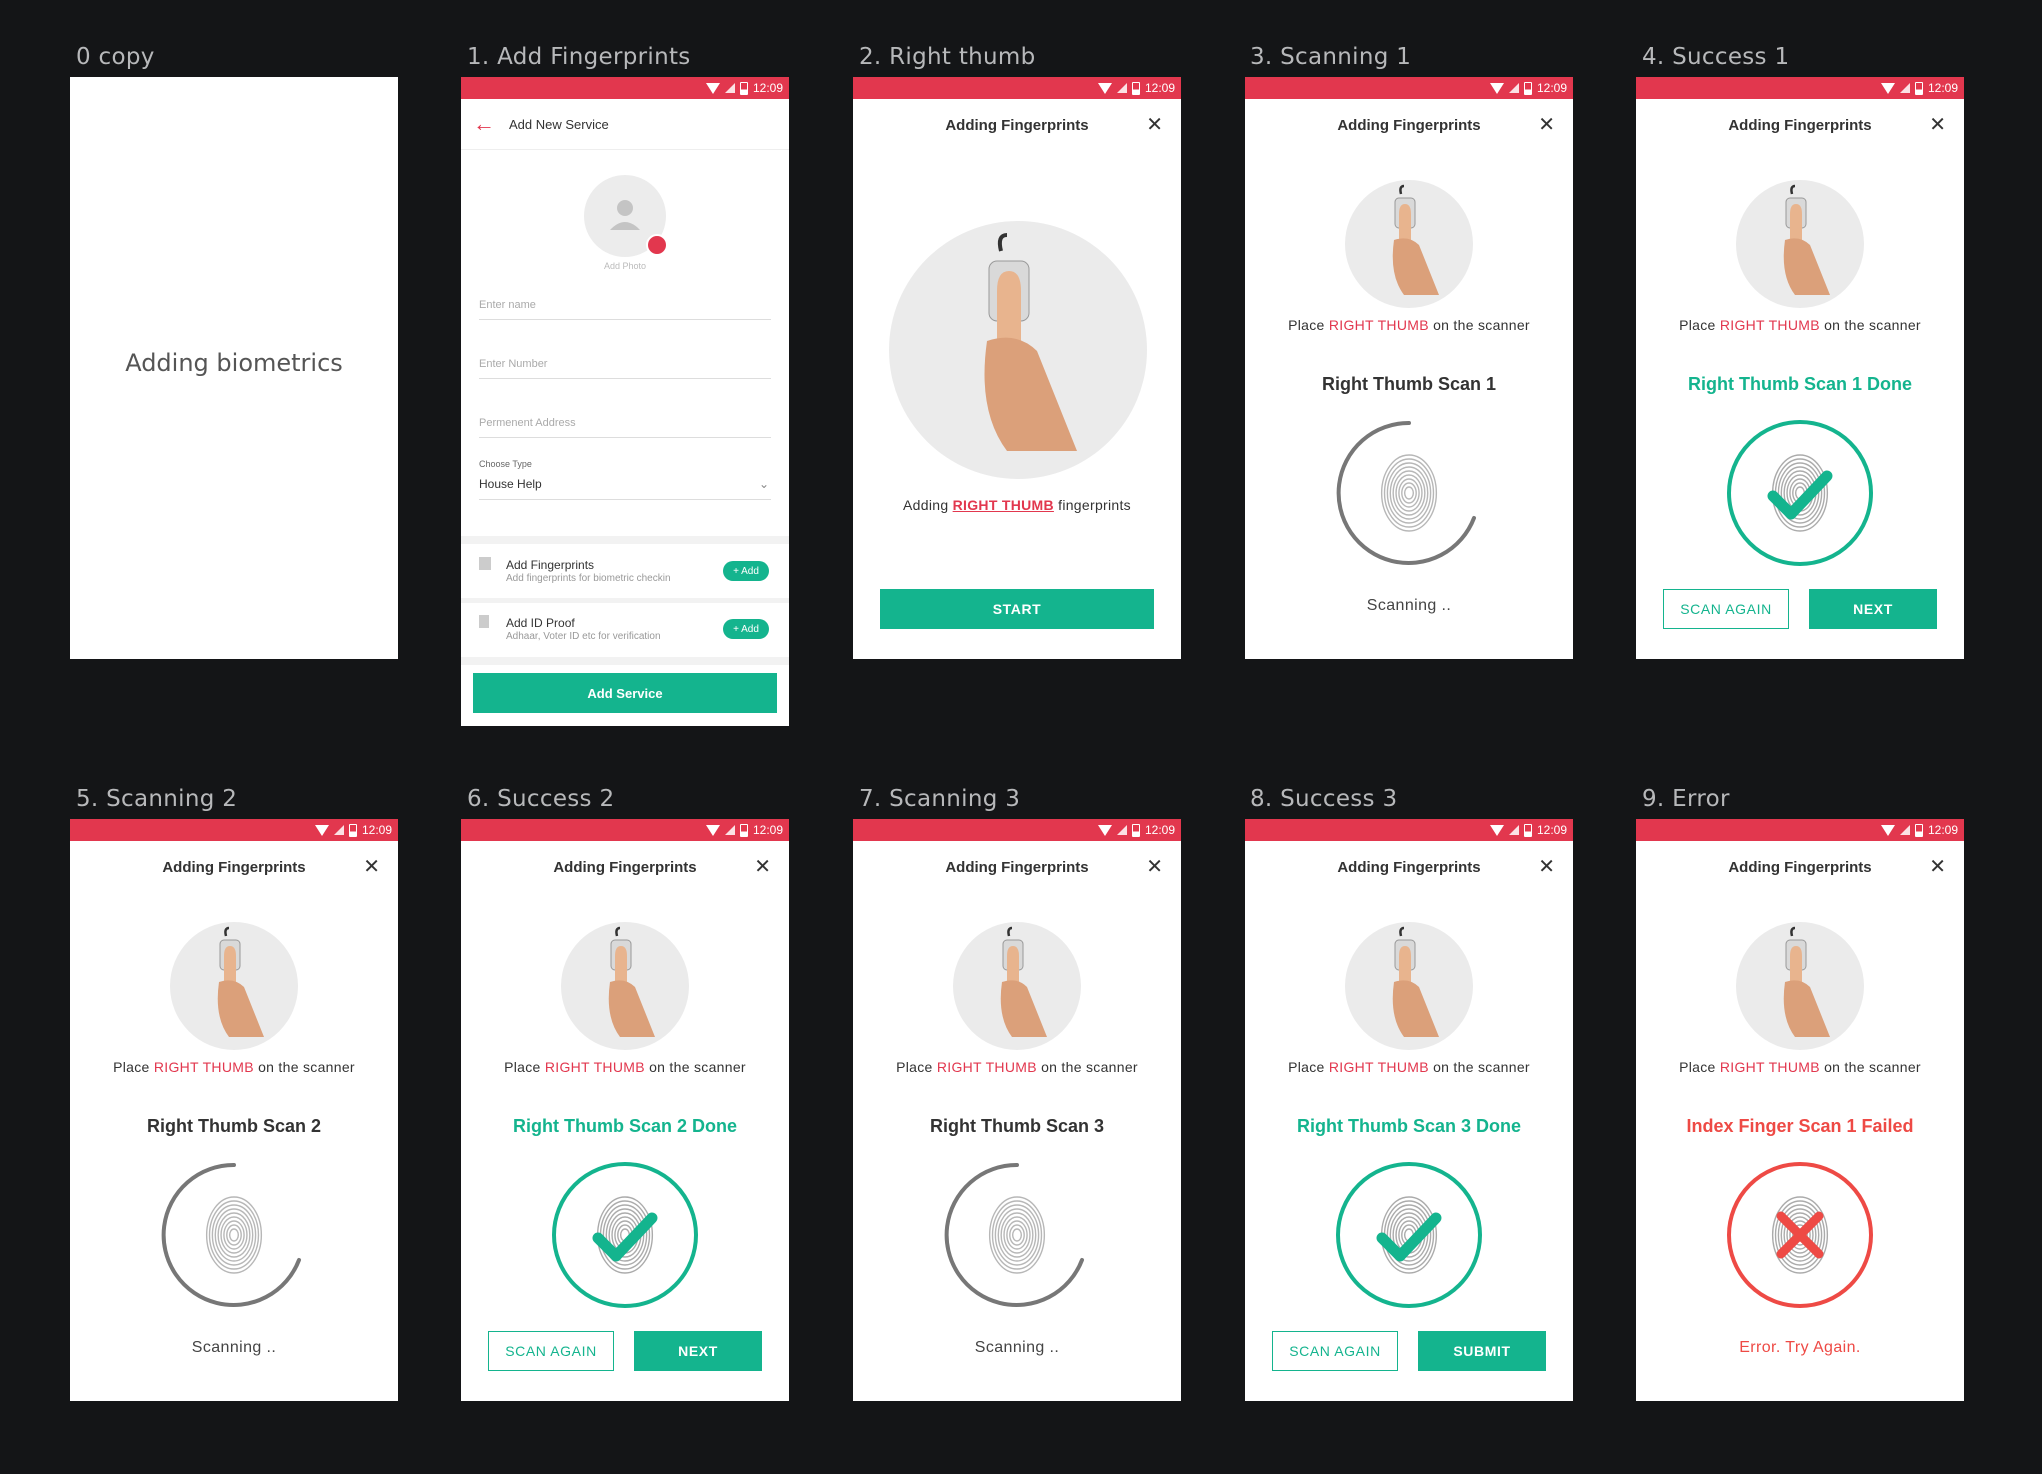 Image resolution: width=2042 pixels, height=1474 pixels. I want to click on submit-button: SUBMIT, so click(1482, 1351).